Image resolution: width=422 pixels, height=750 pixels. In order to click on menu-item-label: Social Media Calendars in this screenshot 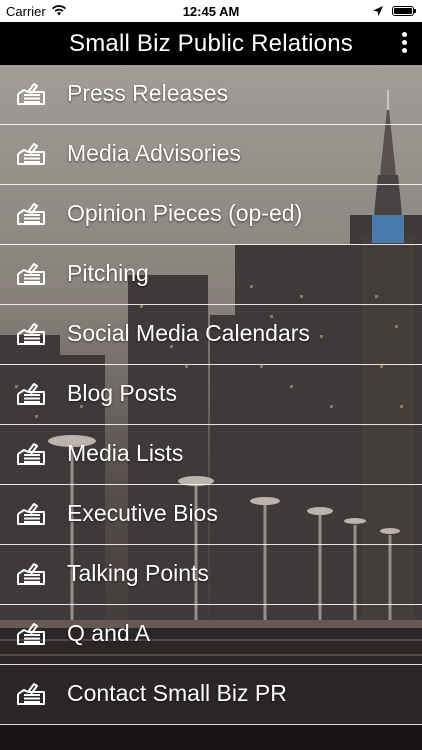, I will do `click(188, 333)`.